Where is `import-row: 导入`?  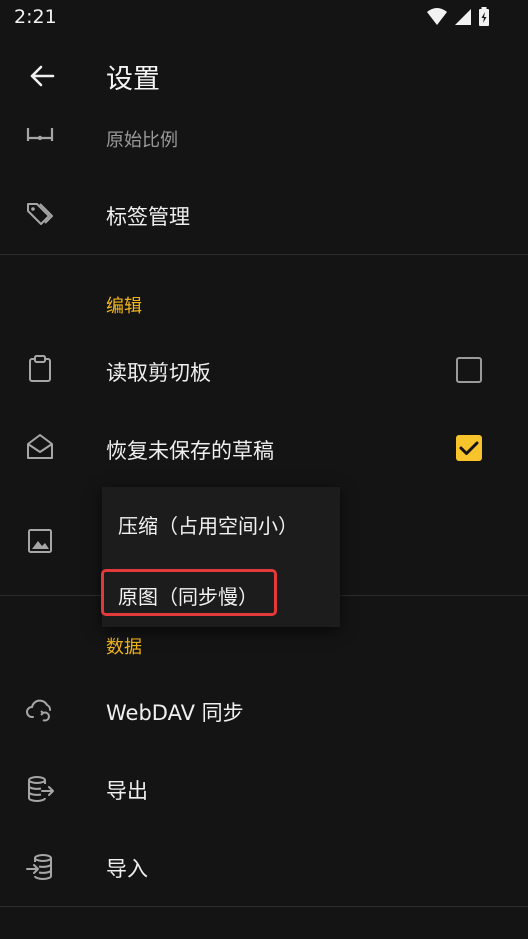 import-row: 导入 is located at coordinates (264, 867).